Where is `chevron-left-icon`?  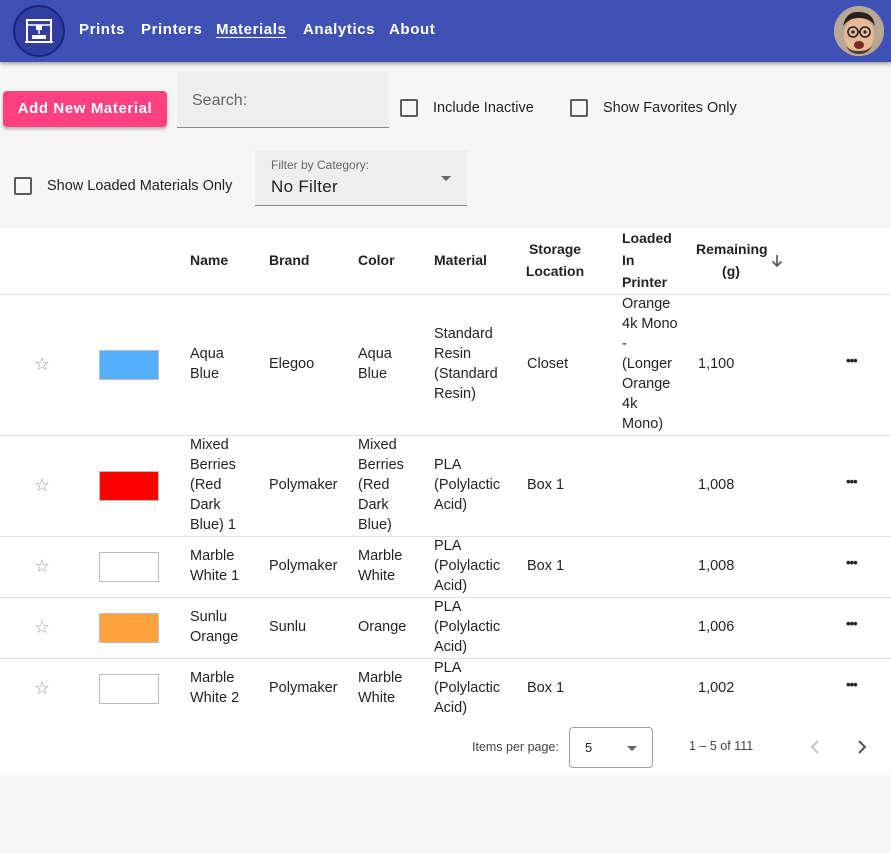
chevron-left-icon is located at coordinates (815, 747).